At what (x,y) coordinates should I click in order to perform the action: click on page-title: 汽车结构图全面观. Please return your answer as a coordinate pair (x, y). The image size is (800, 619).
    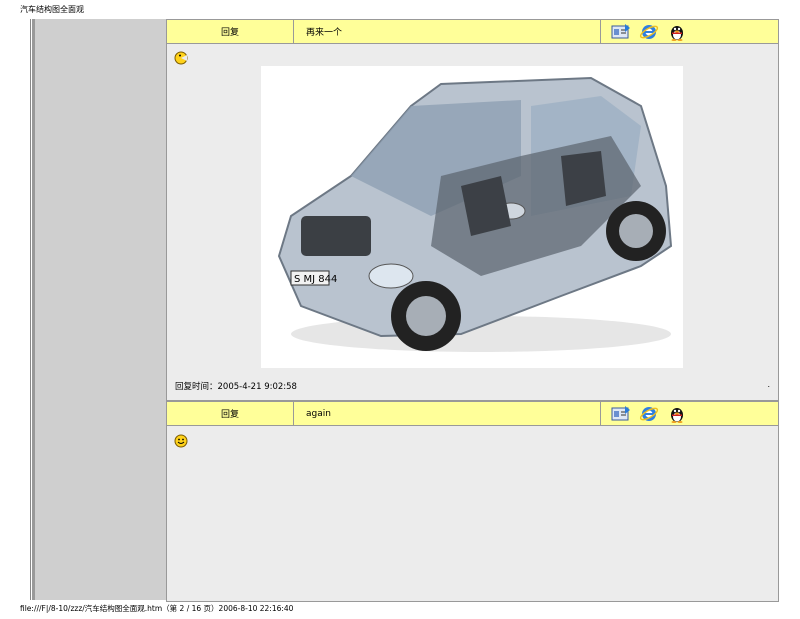
    Looking at the image, I should click on (52, 9).